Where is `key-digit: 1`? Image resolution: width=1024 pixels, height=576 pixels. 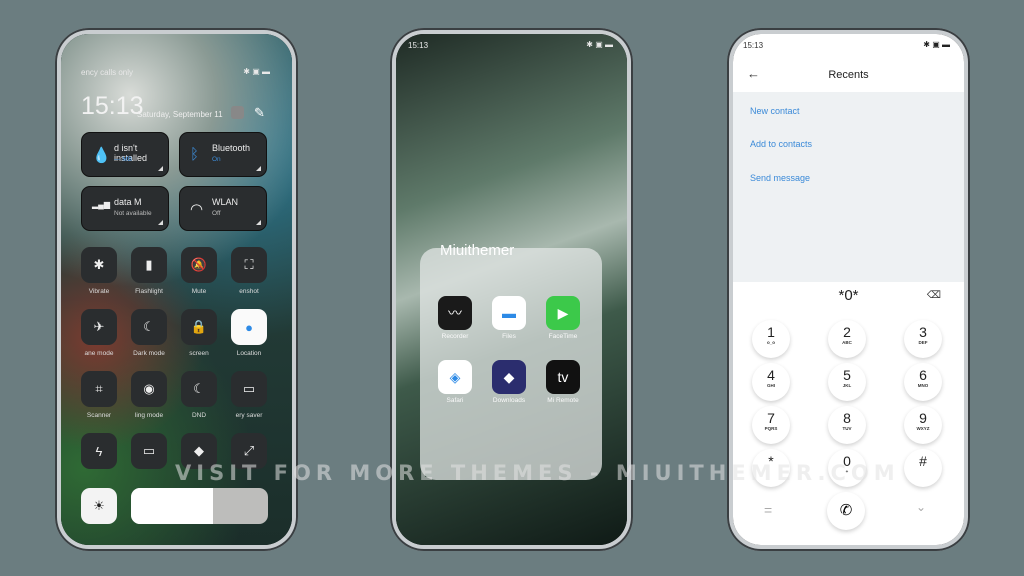
key-digit: 1 is located at coordinates (771, 332).